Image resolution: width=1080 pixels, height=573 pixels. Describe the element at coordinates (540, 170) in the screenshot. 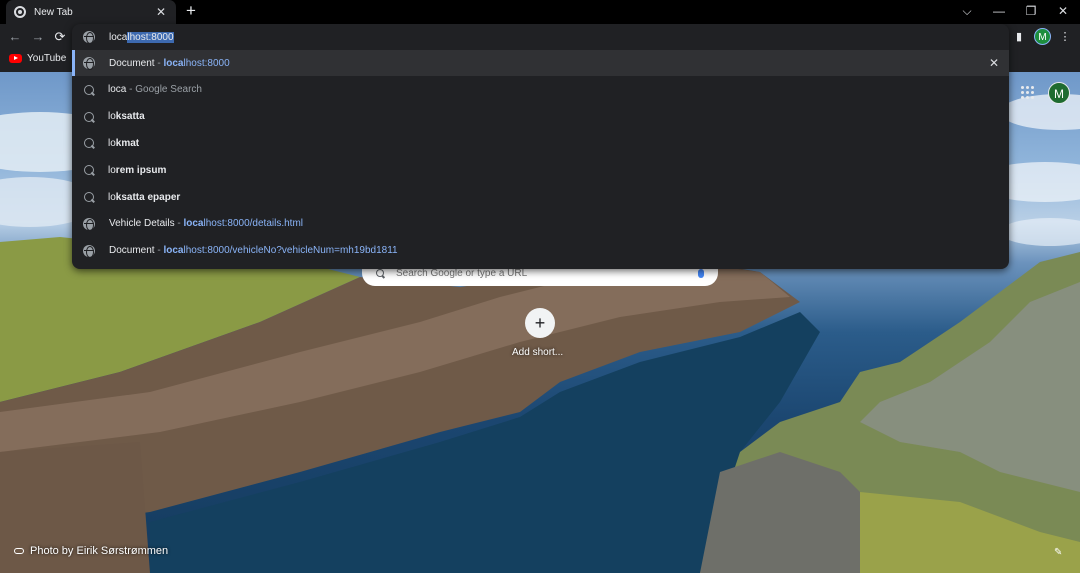

I see `omnibox-suggestion: lorem ipsum` at that location.